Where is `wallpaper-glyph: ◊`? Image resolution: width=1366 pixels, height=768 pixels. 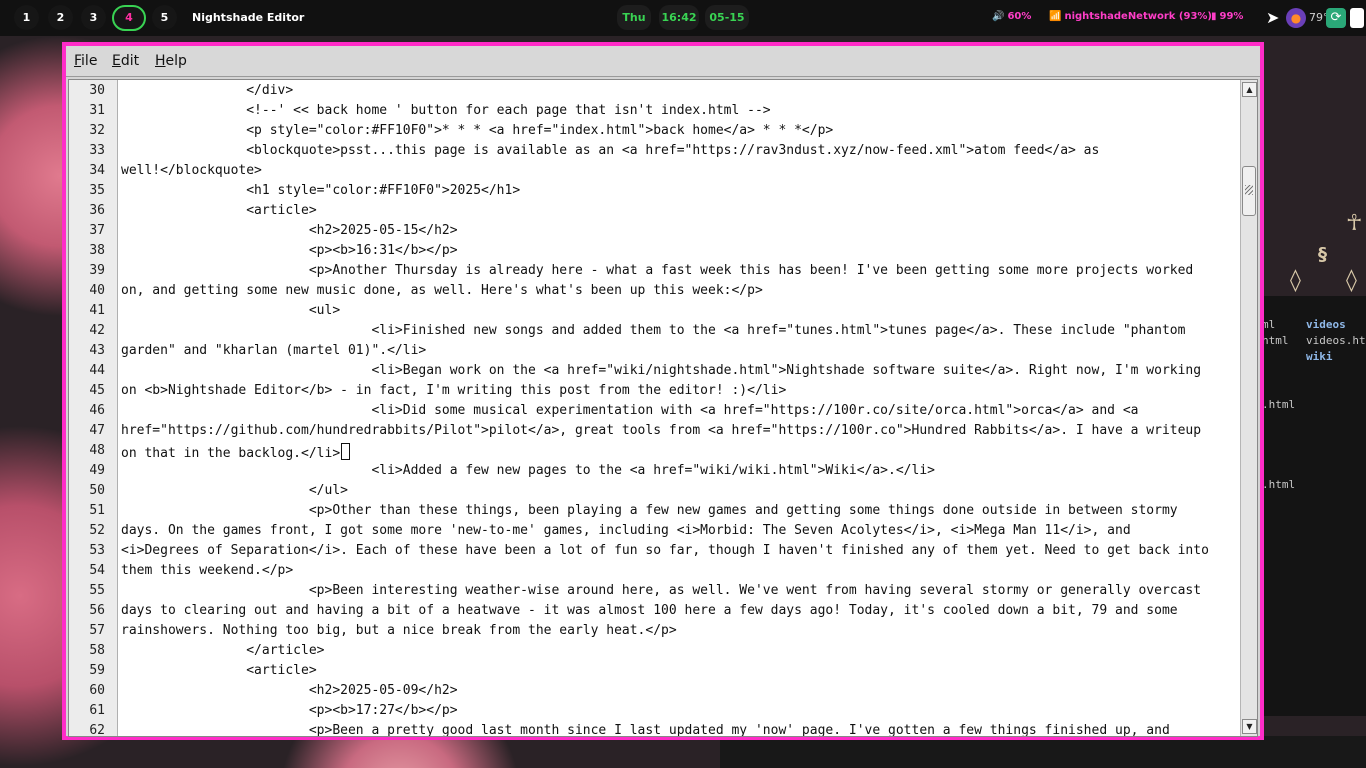 wallpaper-glyph: ◊ is located at coordinates (1295, 280).